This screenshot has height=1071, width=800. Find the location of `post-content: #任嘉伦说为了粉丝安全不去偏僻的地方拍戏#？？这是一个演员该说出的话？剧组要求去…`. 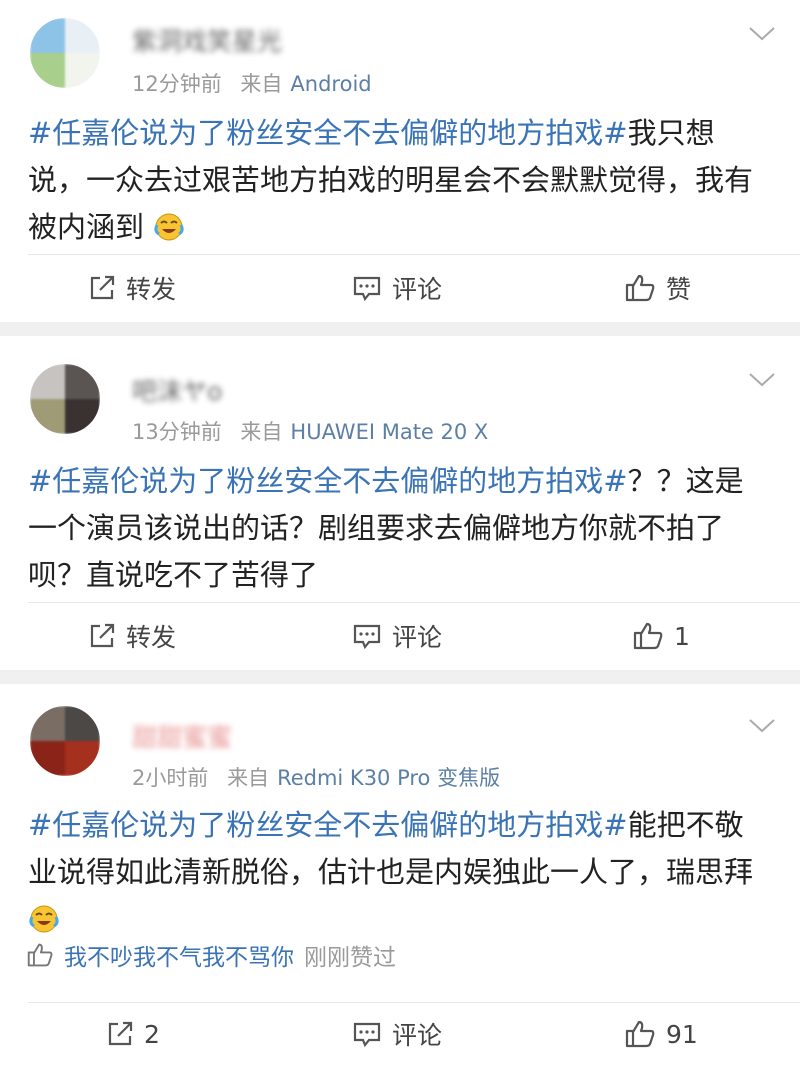

post-content: #任嘉伦说为了粉丝安全不去偏僻的地方拍戏#？？这是一个演员该说出的话？剧组要求去… is located at coordinates (399, 528).